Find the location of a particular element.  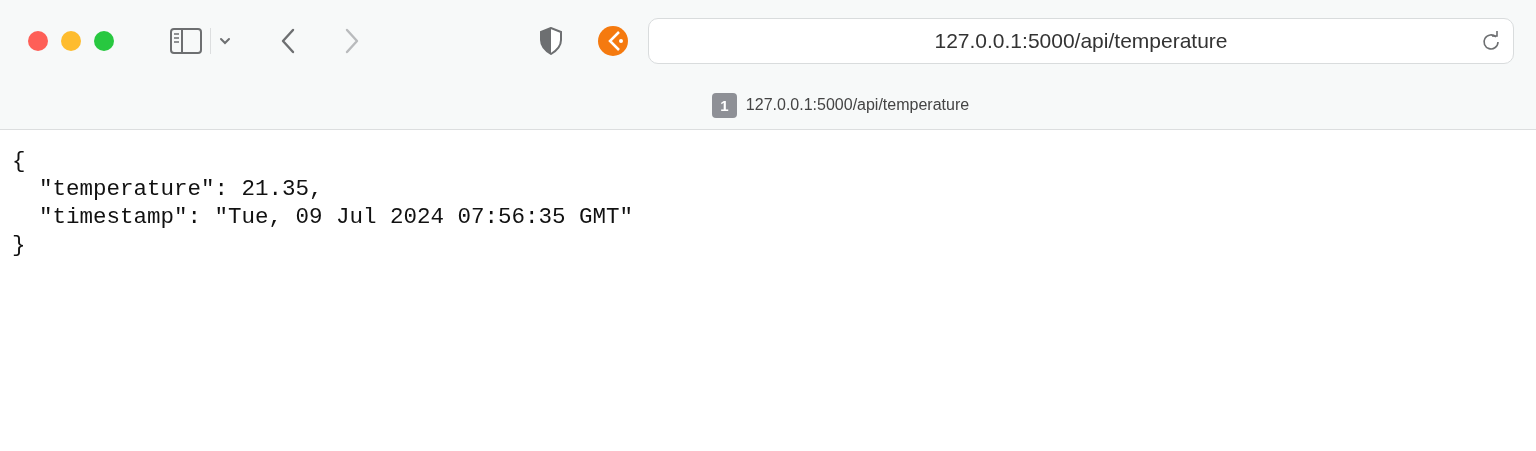

sidebar-icon is located at coordinates (186, 41).